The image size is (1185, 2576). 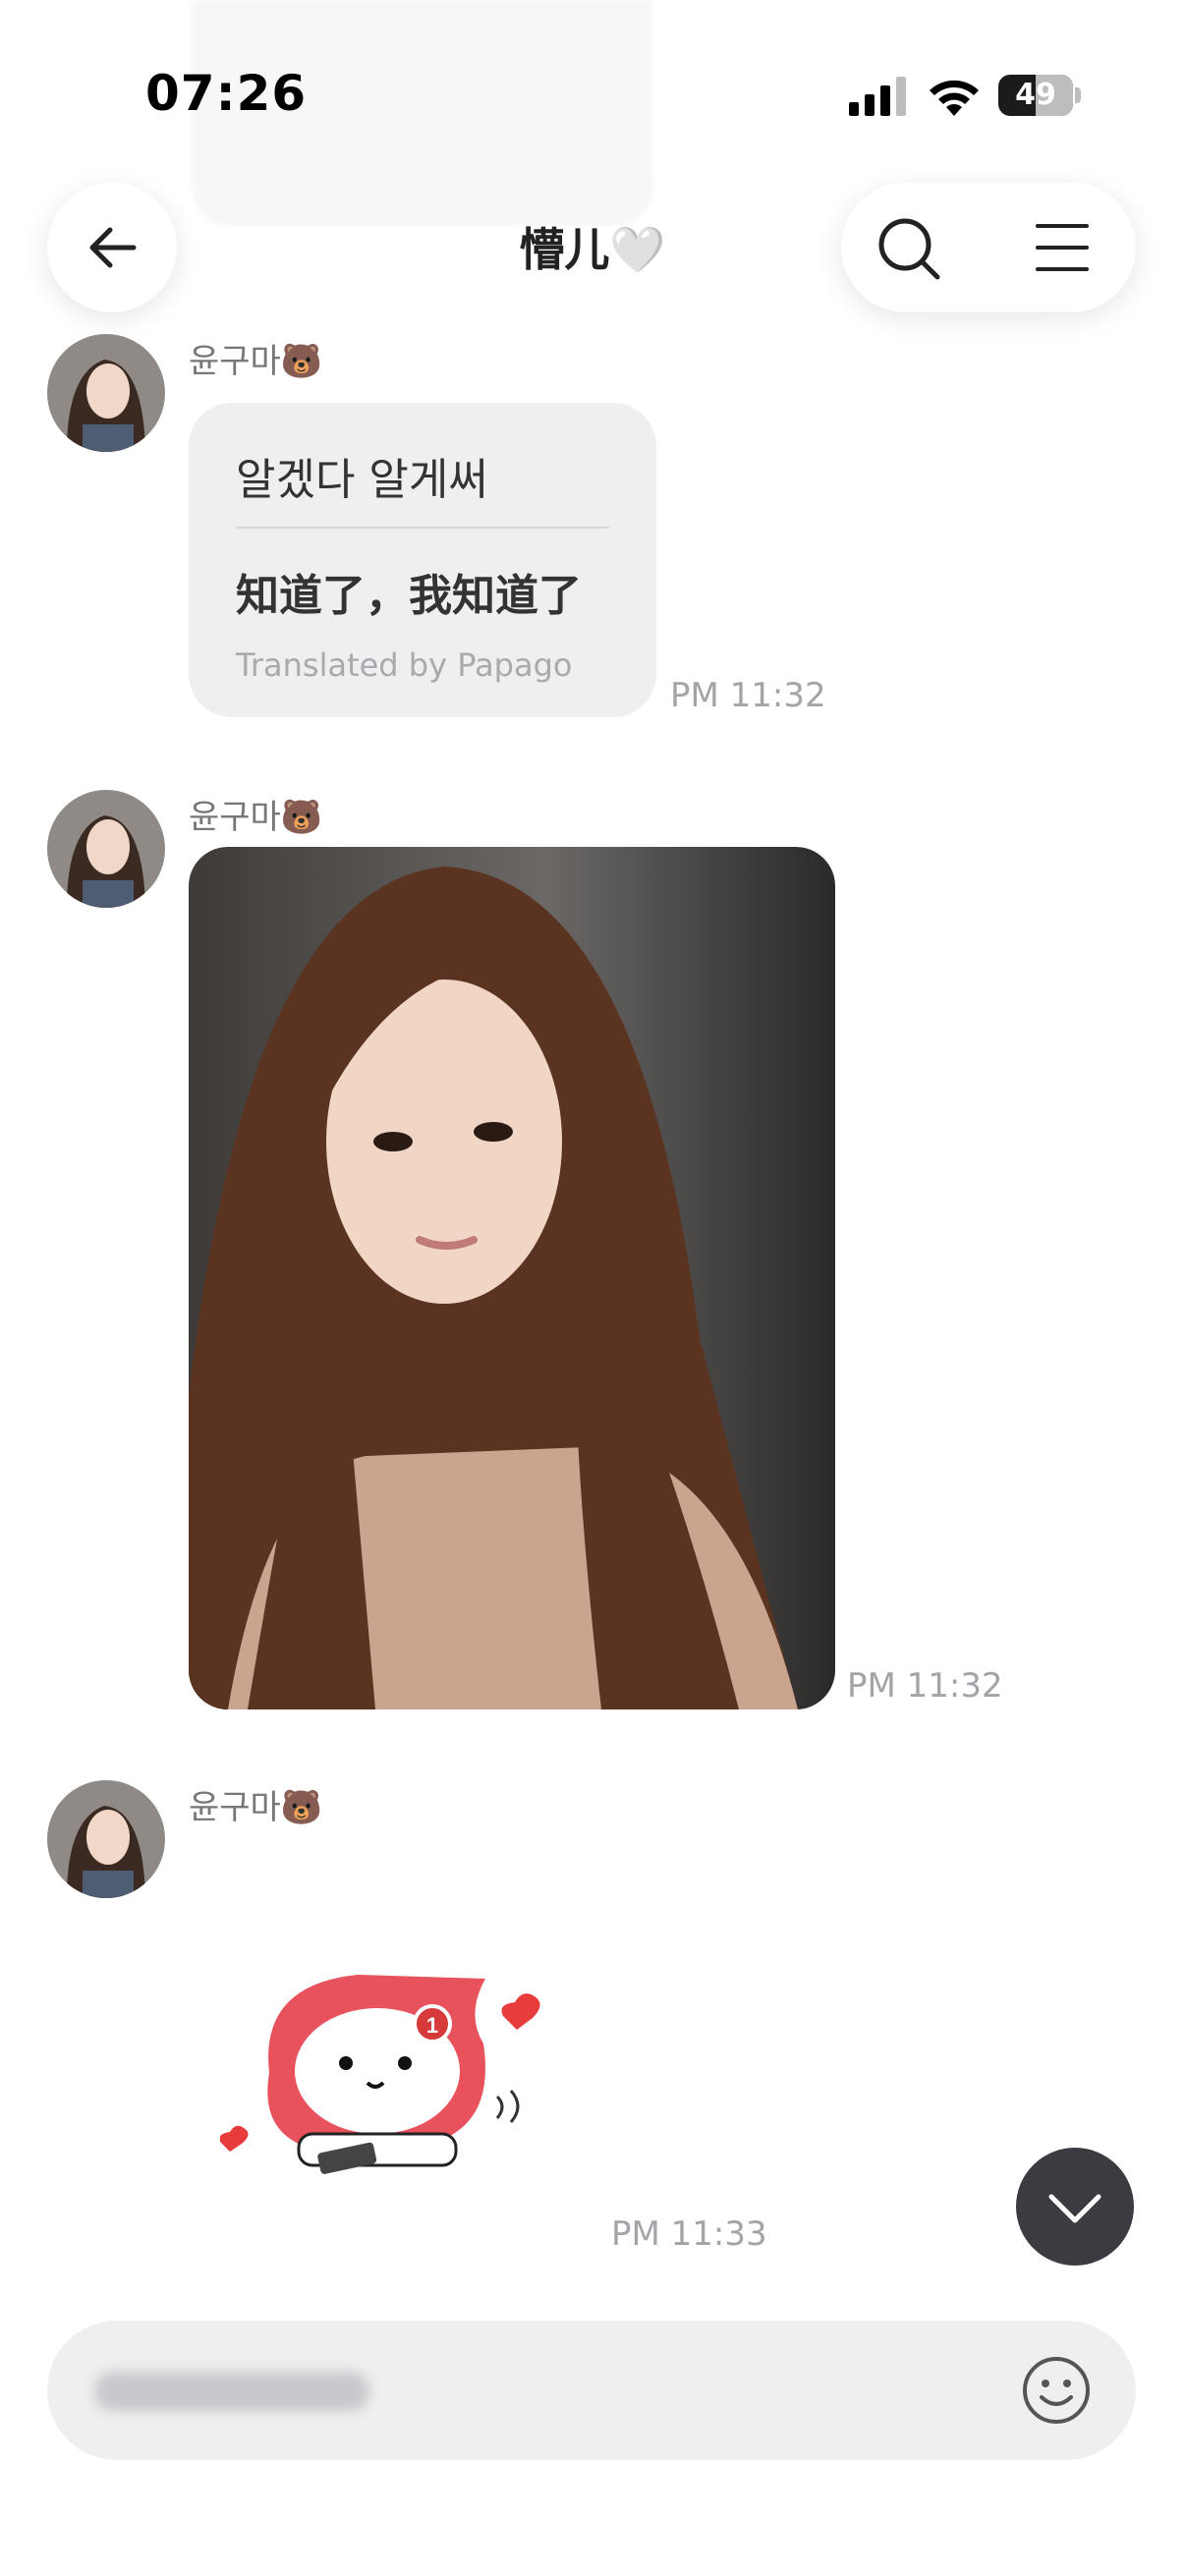 What do you see at coordinates (227, 93) in the screenshot?
I see `status-time: 07:26` at bounding box center [227, 93].